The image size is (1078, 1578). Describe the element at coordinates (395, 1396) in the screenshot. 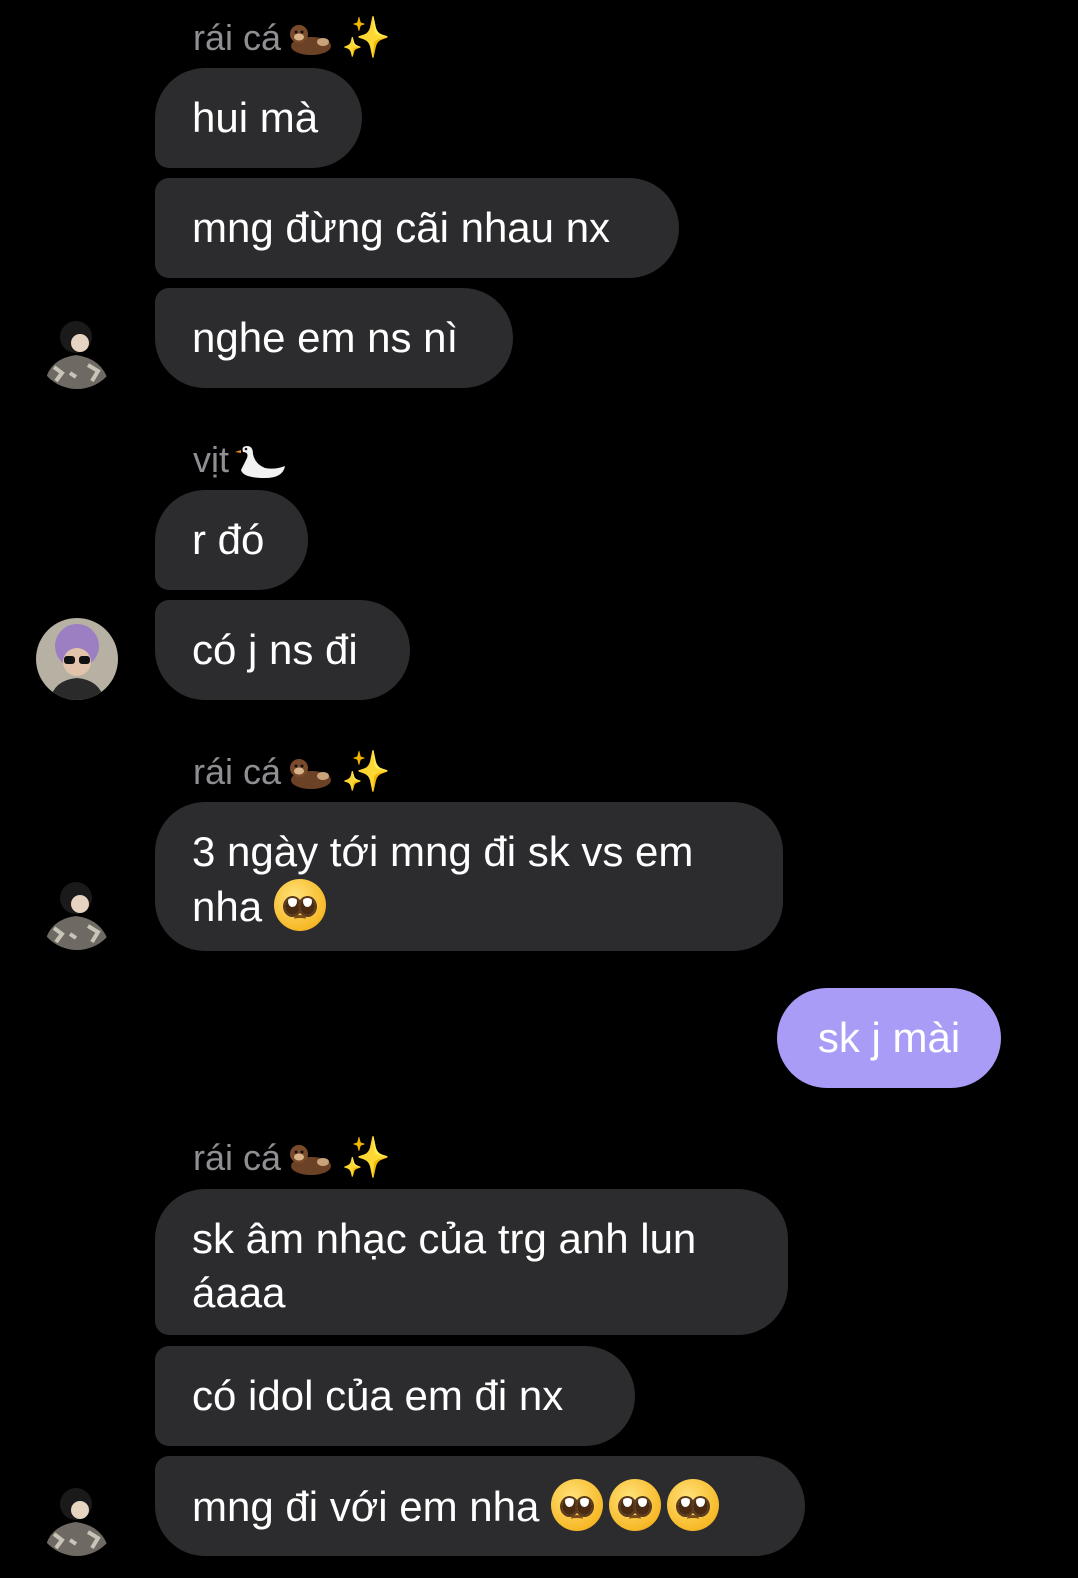

I see `message-bubble: có idol của em đi nx` at that location.